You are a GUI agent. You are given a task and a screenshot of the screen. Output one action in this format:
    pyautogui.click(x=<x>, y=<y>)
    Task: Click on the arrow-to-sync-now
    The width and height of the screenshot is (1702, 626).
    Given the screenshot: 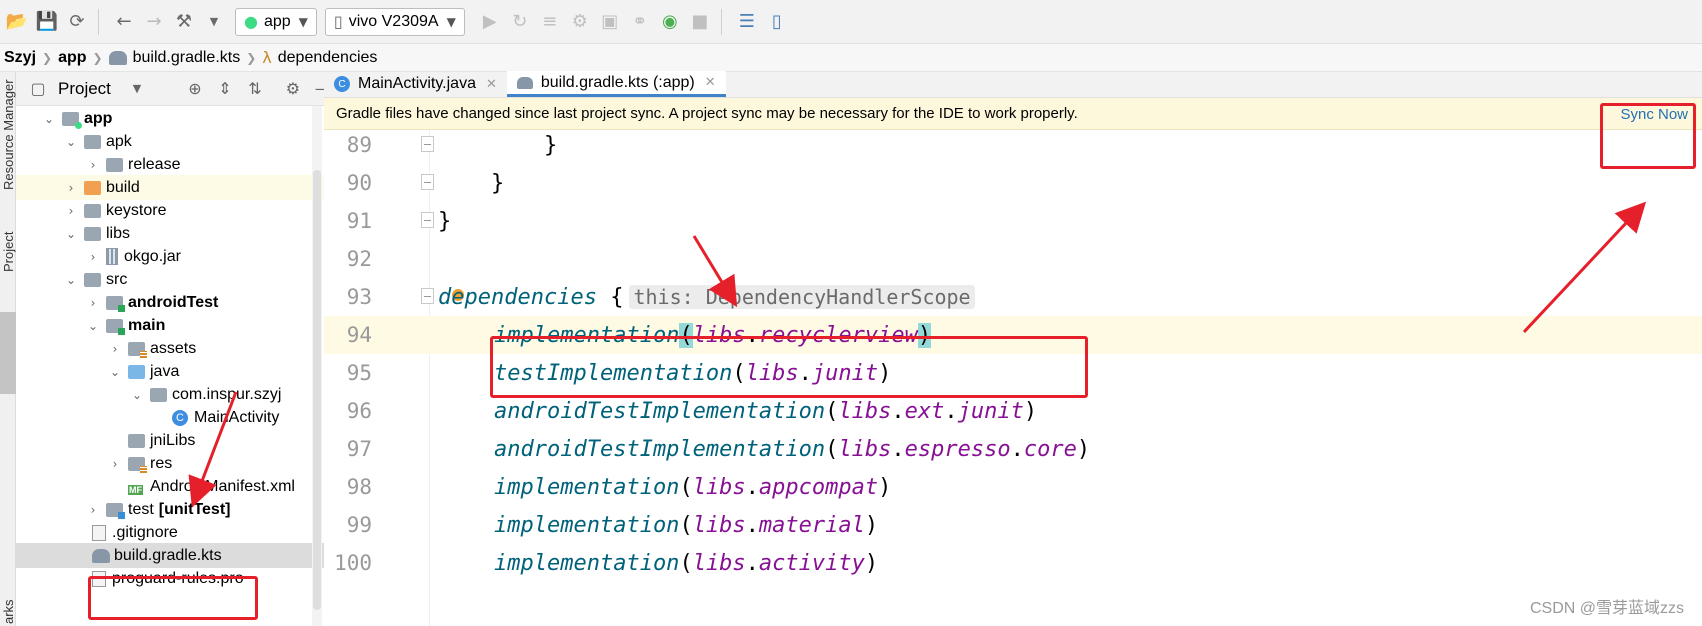 What is the action you would take?
    pyautogui.click(x=1584, y=267)
    